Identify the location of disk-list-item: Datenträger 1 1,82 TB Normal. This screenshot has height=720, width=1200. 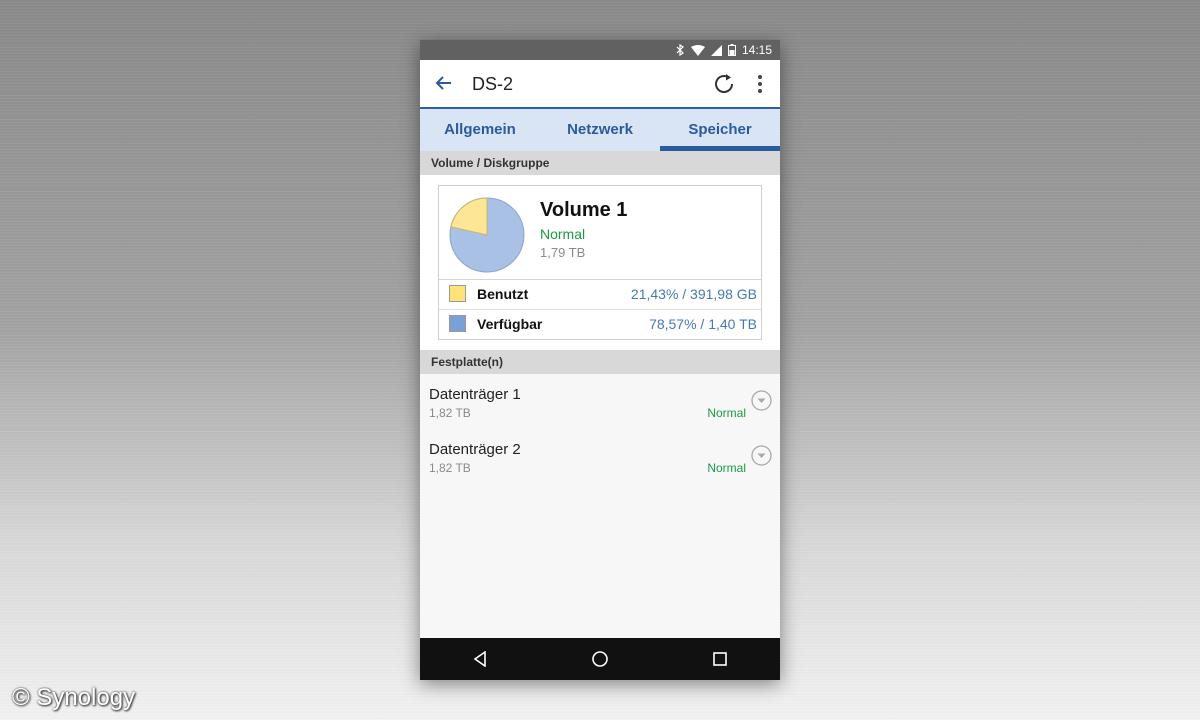
(600, 401).